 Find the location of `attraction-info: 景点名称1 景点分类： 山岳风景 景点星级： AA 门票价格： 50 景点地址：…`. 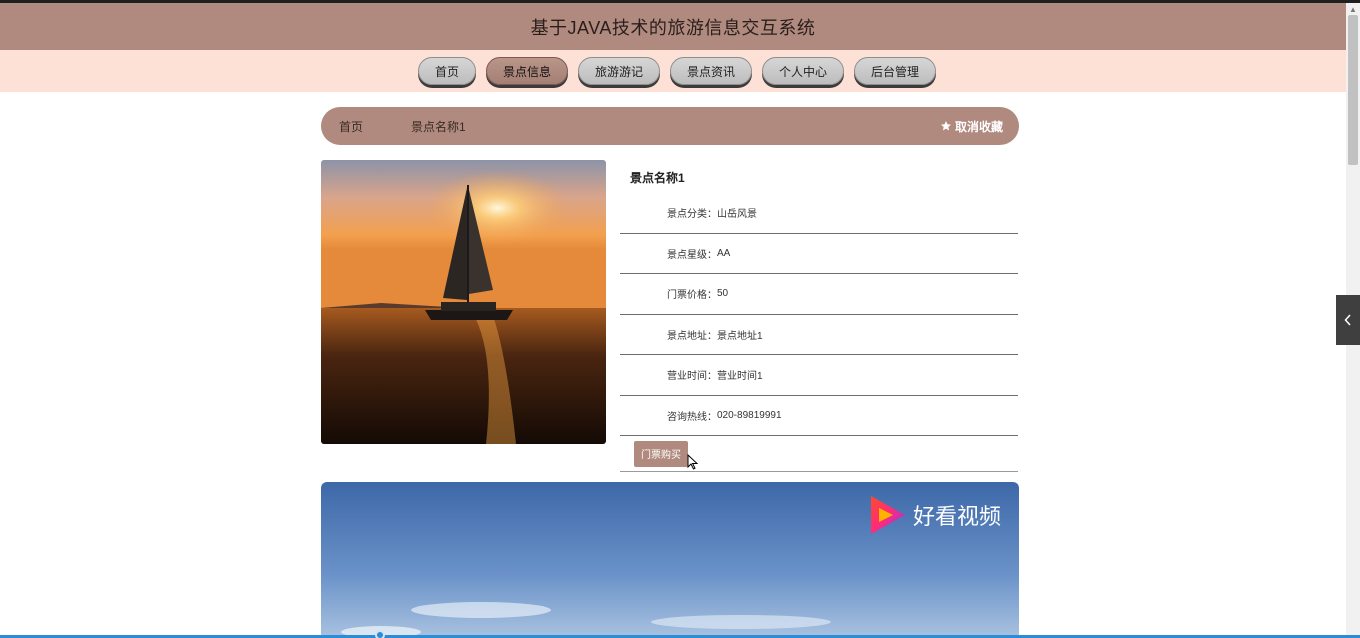

attraction-info: 景点名称1 景点分类： 山岳风景 景点星级： AA 门票价格： 50 景点地址：… is located at coordinates (819, 316).